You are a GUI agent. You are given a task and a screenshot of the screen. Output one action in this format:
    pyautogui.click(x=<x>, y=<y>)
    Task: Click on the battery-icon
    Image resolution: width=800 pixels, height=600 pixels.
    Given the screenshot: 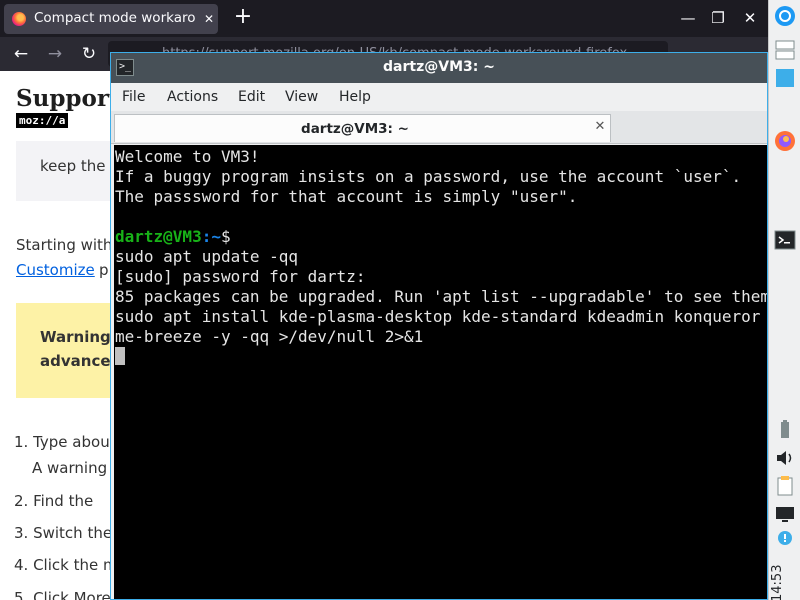 What is the action you would take?
    pyautogui.click(x=785, y=430)
    